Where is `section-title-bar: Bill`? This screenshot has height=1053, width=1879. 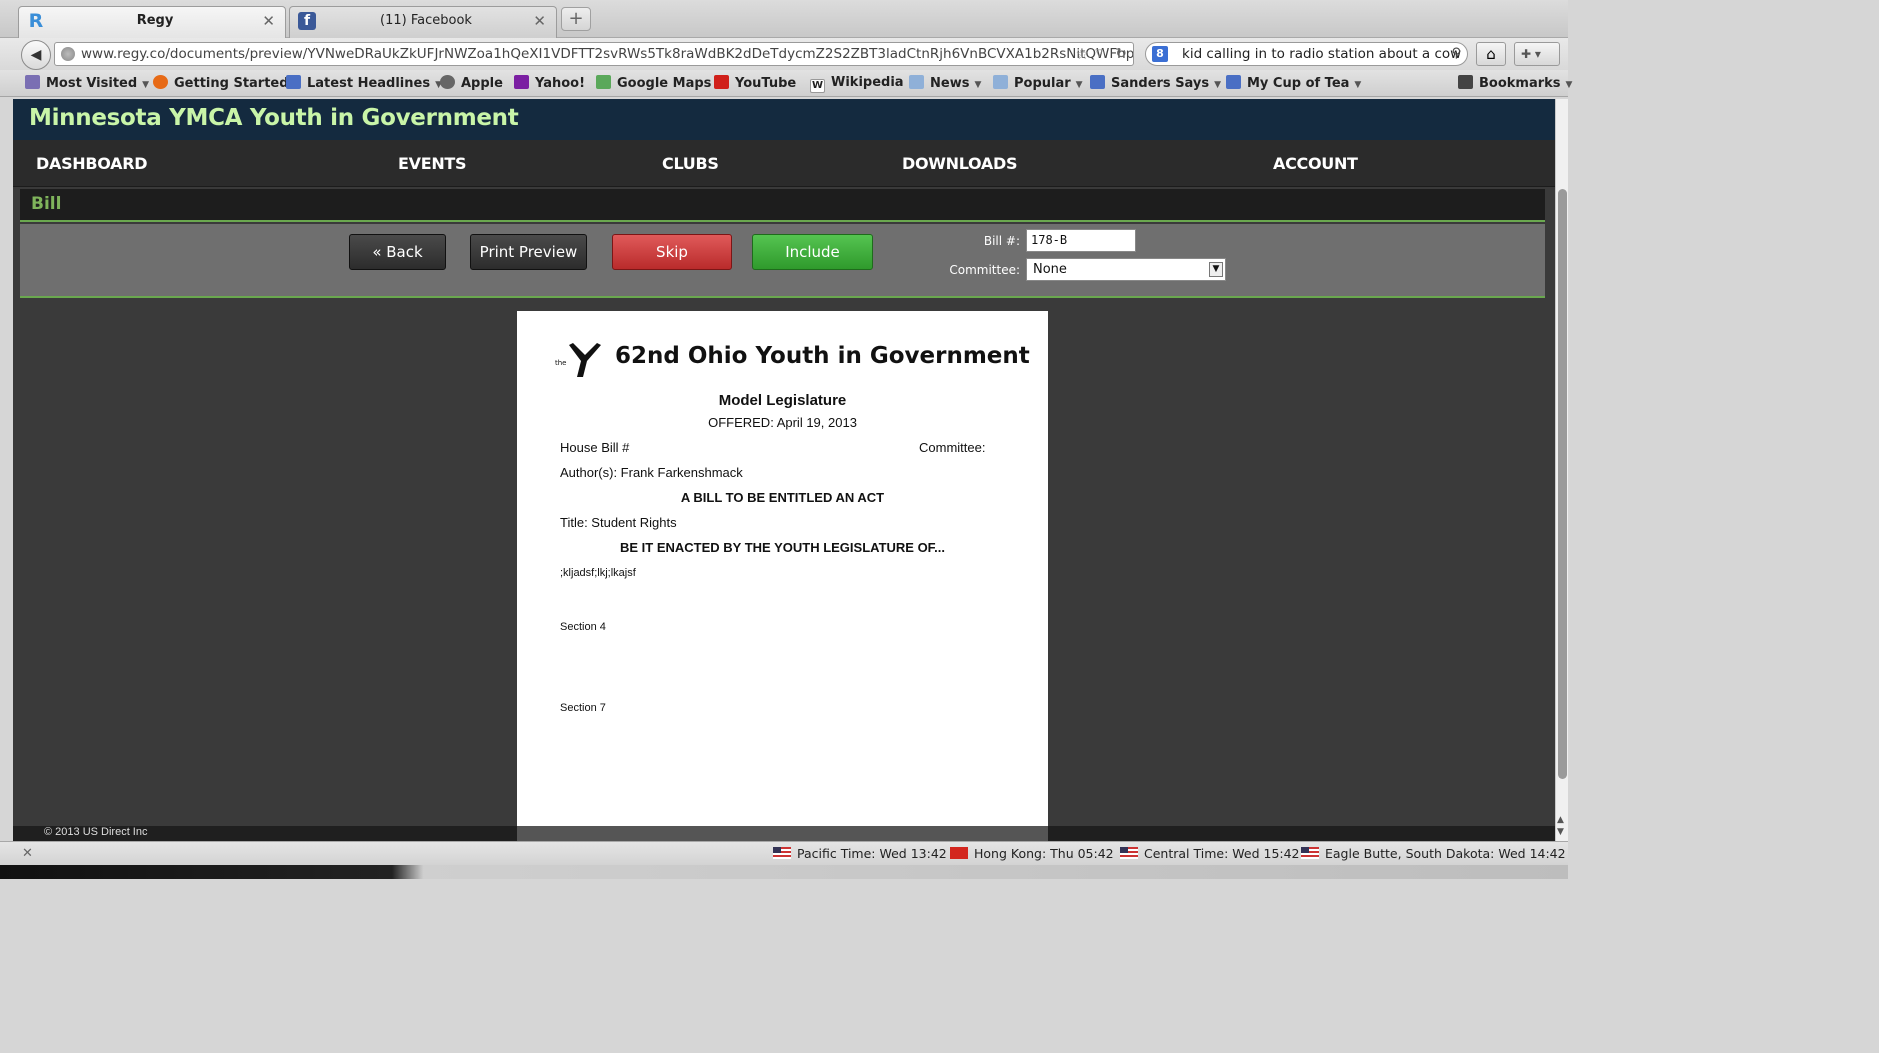
section-title-bar: Bill is located at coordinates (782, 205).